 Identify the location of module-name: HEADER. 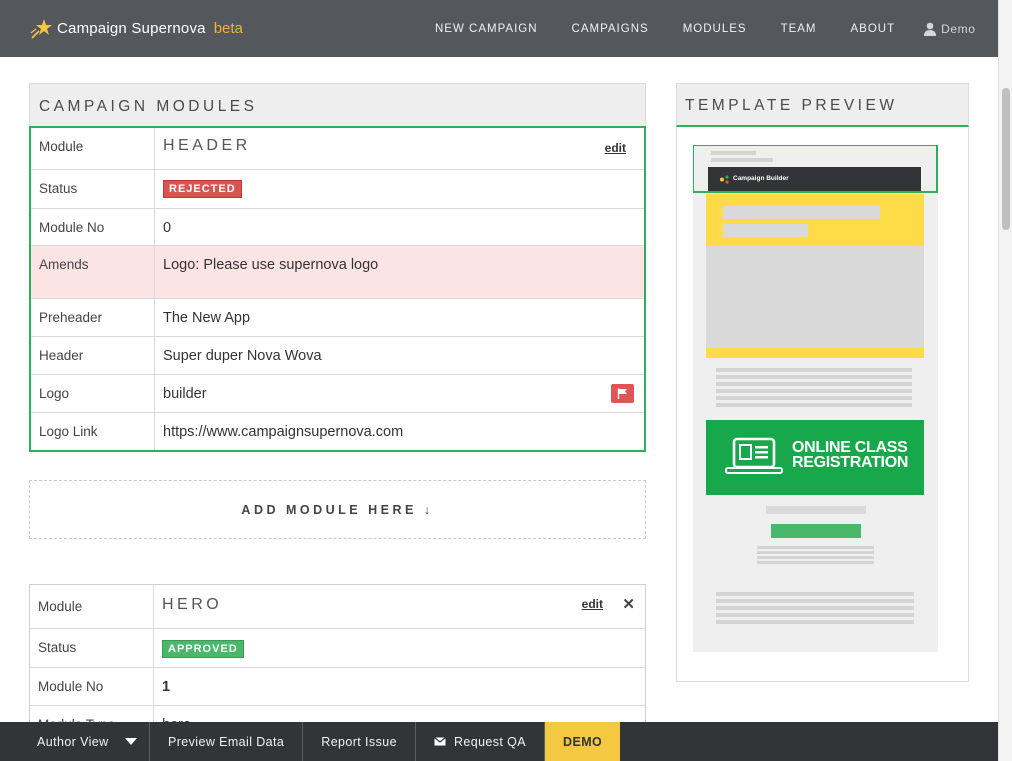
(207, 145).